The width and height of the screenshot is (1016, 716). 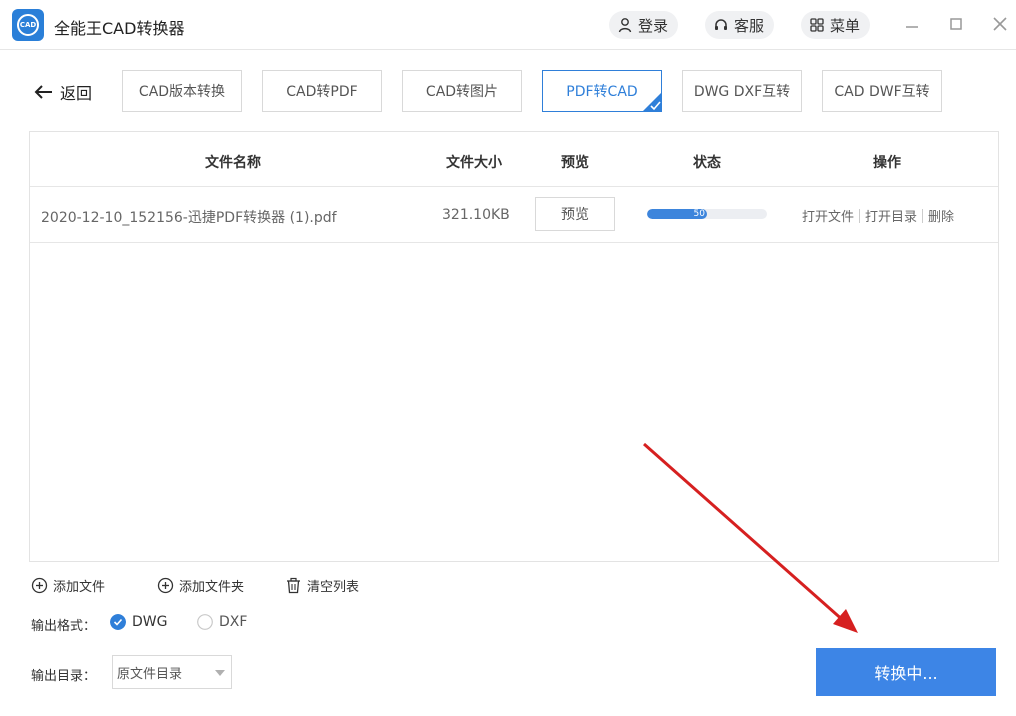 What do you see at coordinates (118, 622) in the screenshot?
I see `radio-checked-icon` at bounding box center [118, 622].